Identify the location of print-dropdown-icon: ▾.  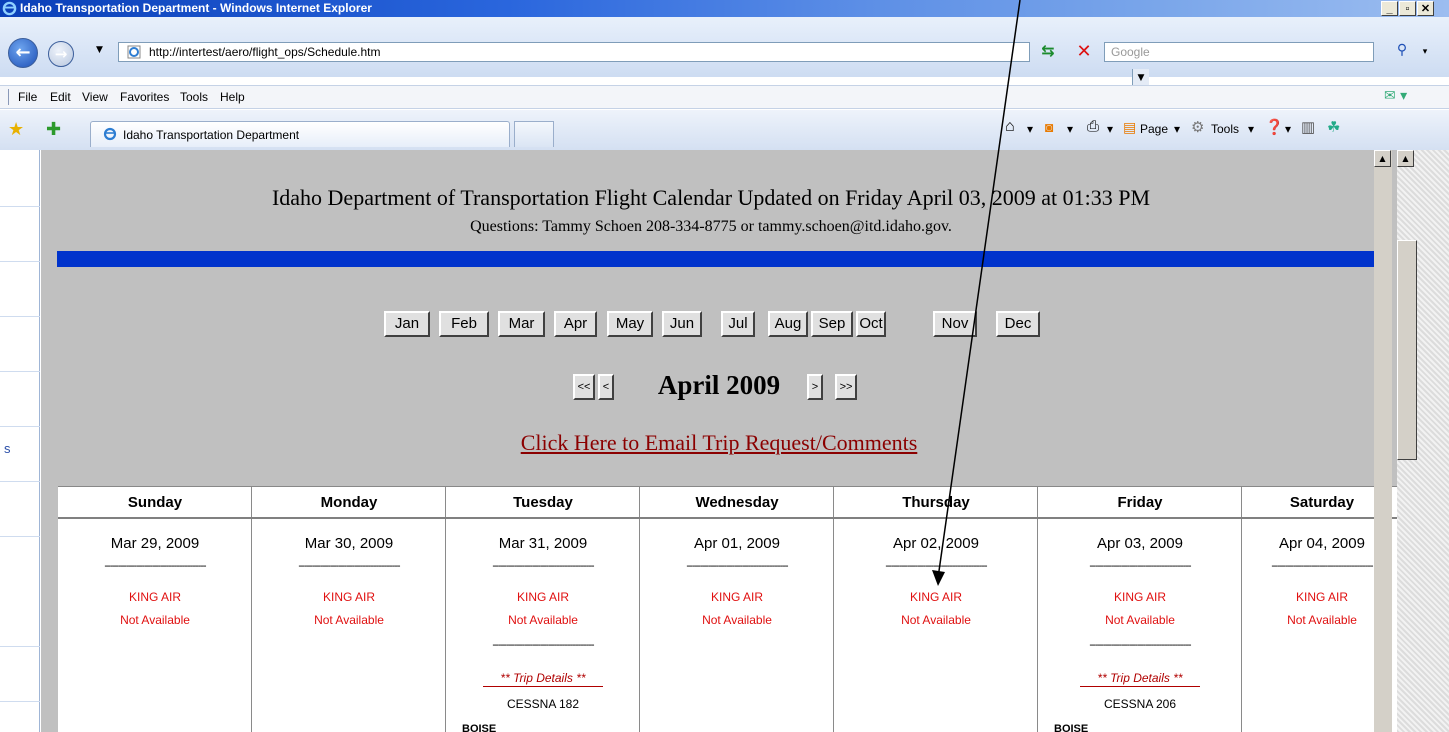
(1110, 129).